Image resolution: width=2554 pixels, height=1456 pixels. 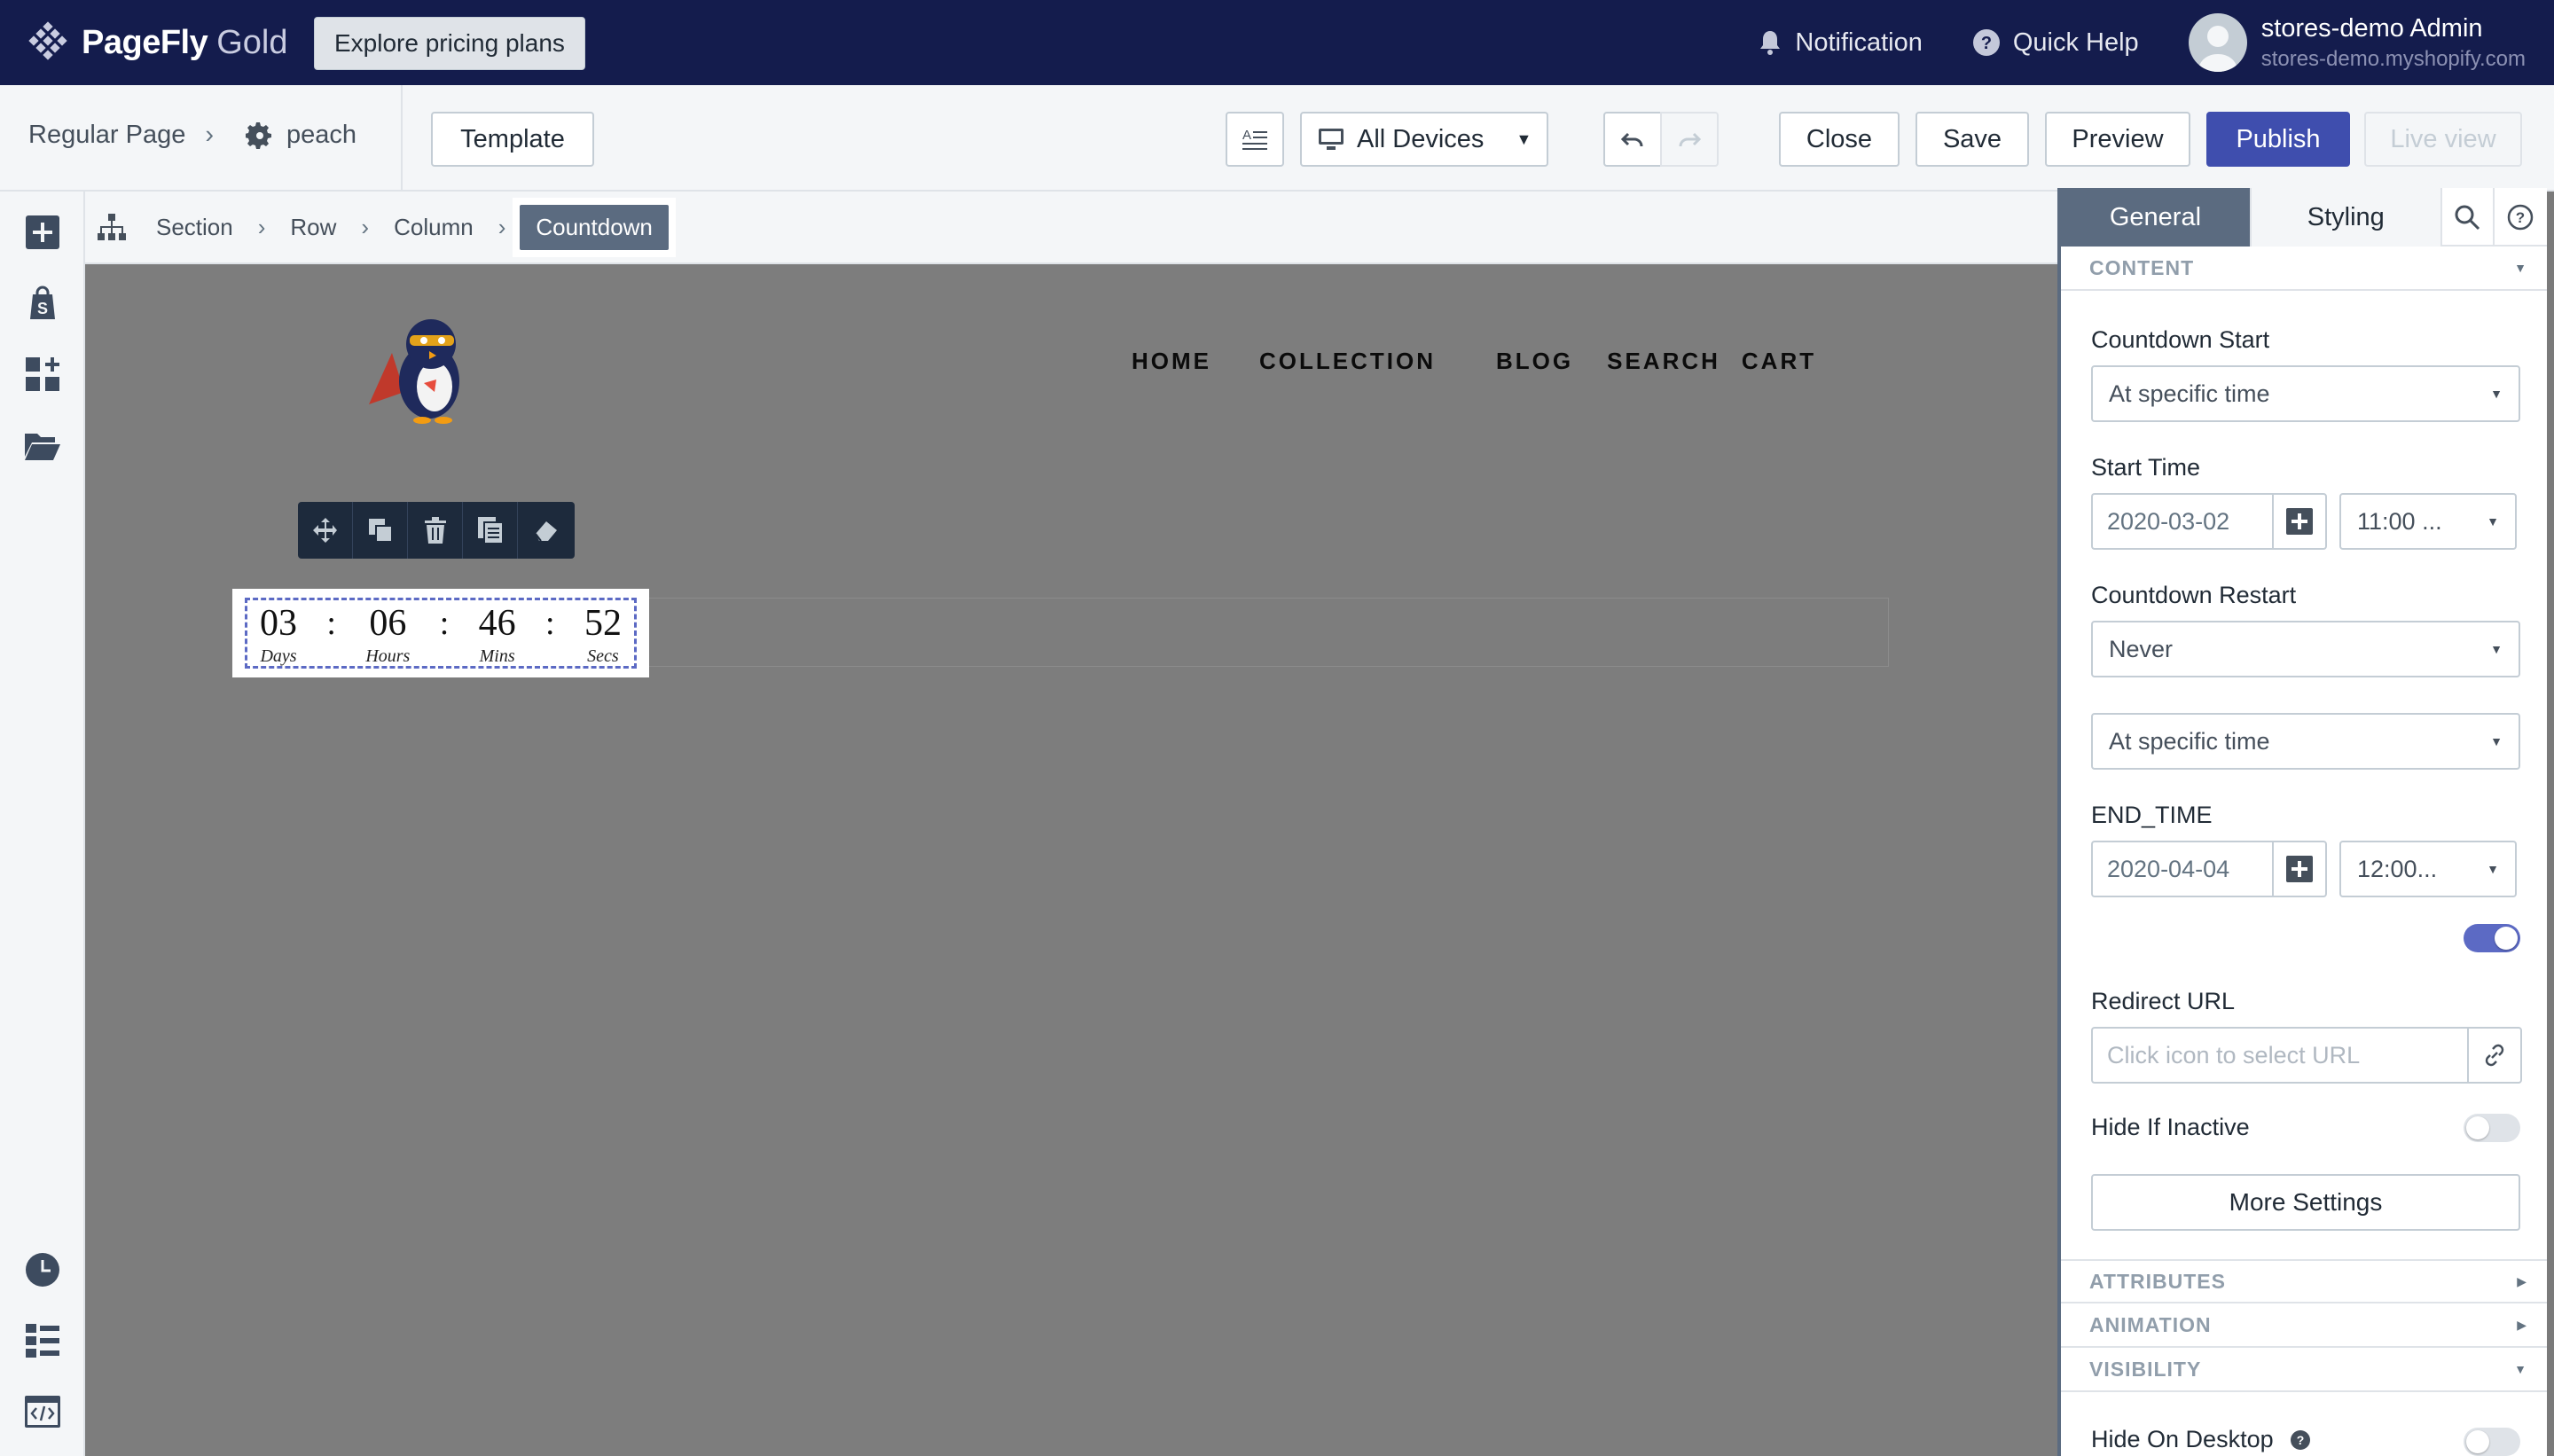 I want to click on save-button: Save, so click(x=1972, y=139).